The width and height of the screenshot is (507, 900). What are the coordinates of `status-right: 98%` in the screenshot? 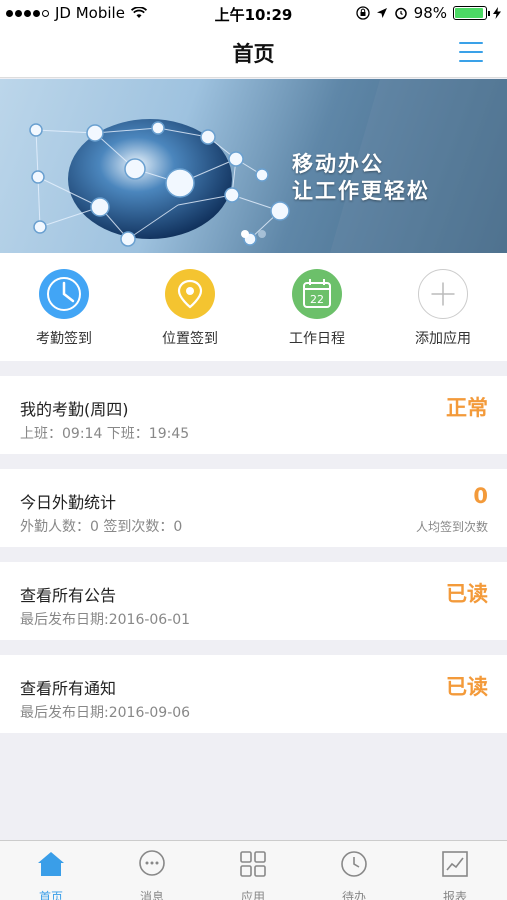 It's located at (428, 13).